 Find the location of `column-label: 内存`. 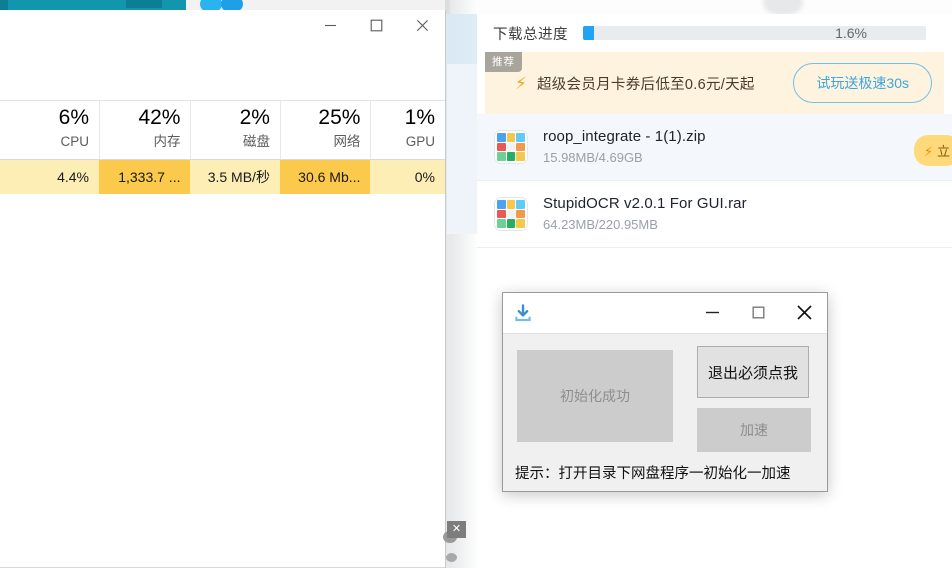

column-label: 内存 is located at coordinates (167, 141).